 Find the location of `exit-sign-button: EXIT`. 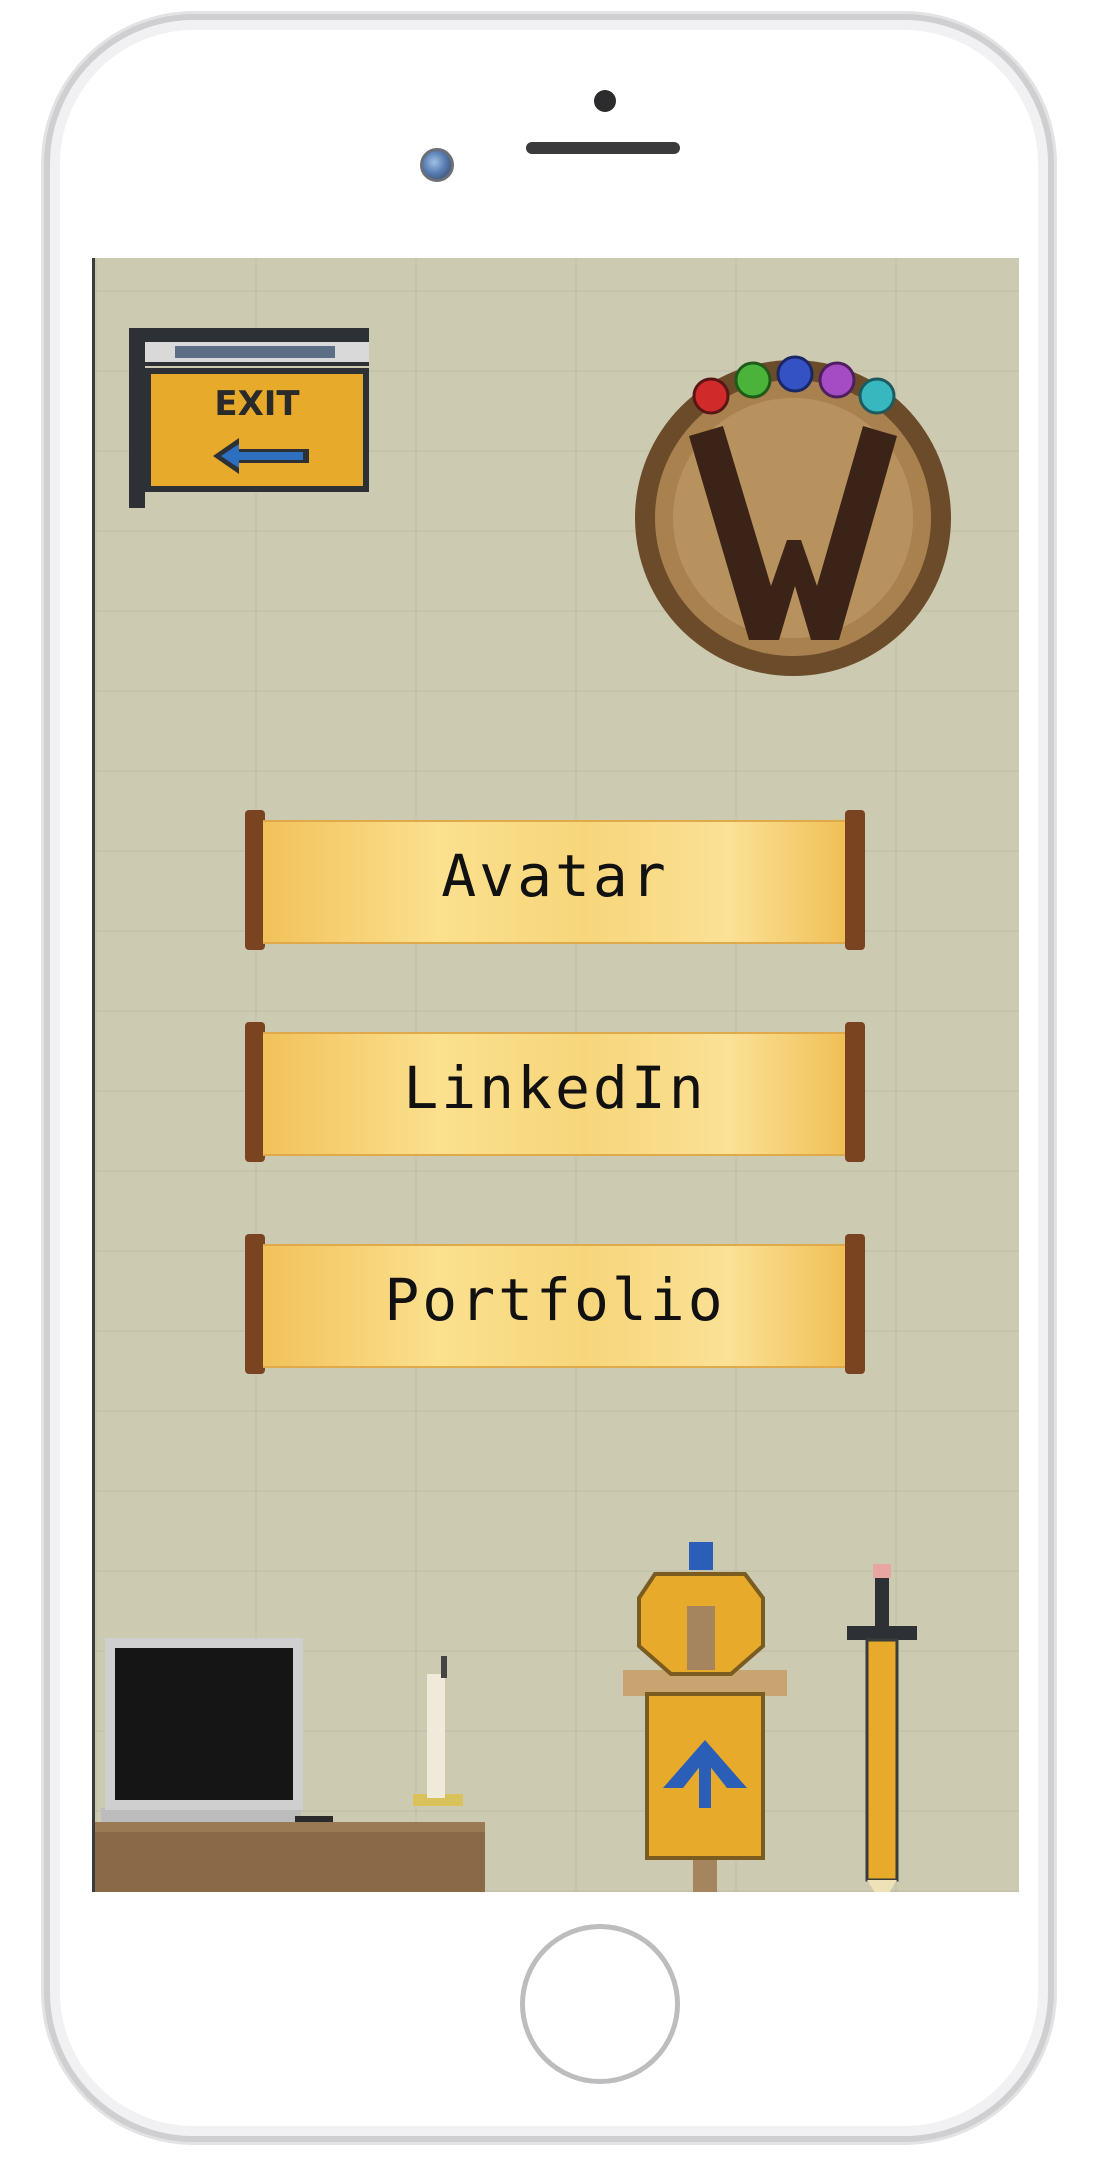

exit-sign-button: EXIT is located at coordinates (249, 418).